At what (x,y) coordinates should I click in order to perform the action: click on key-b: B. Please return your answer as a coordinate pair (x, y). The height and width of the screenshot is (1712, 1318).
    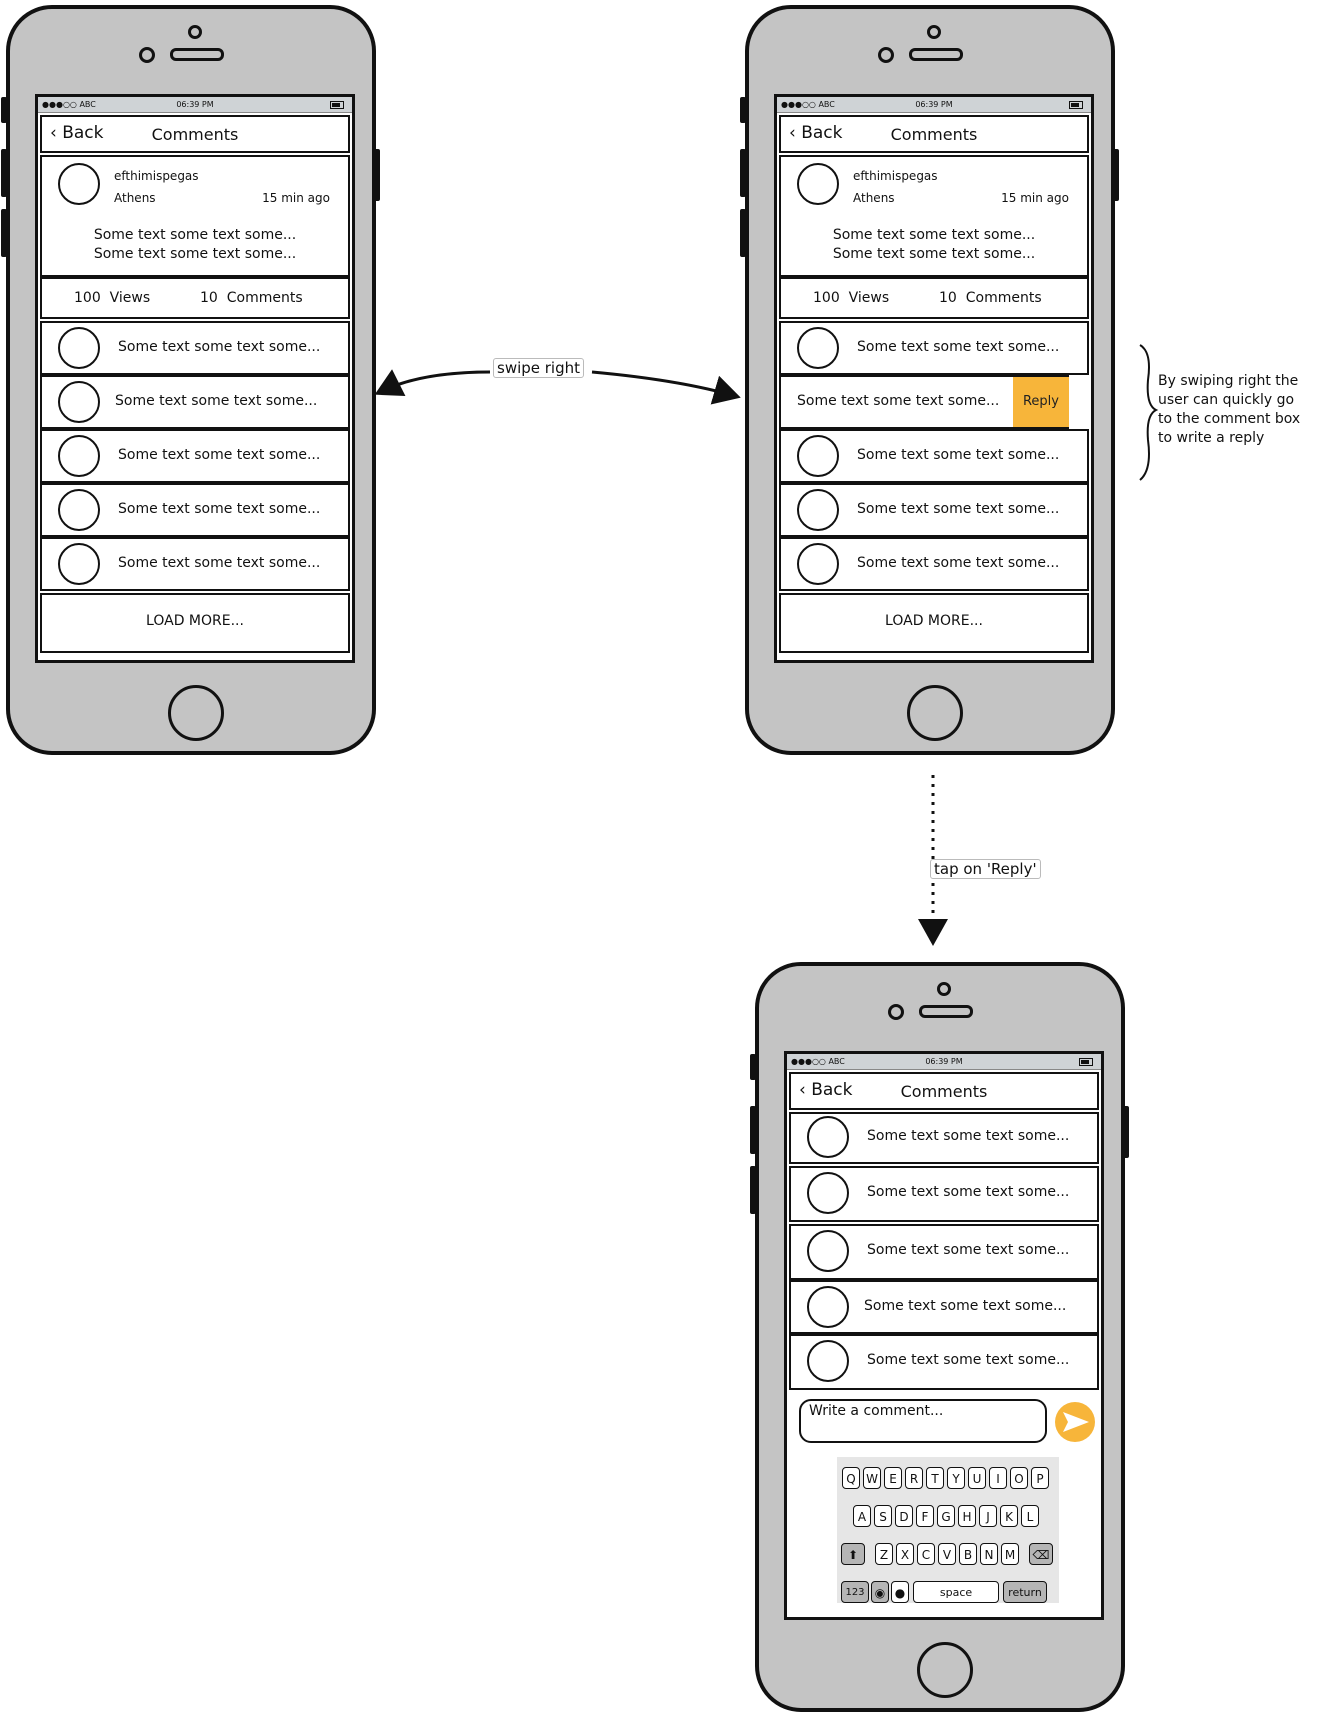
    Looking at the image, I should click on (968, 1554).